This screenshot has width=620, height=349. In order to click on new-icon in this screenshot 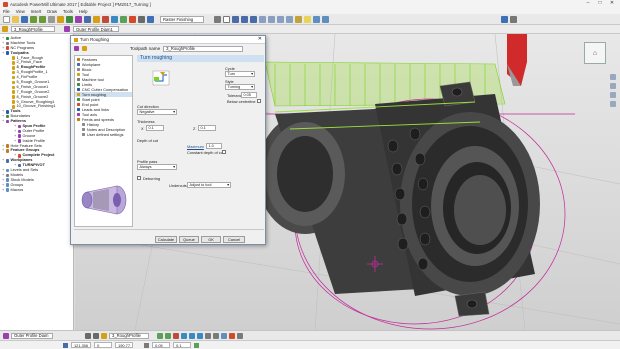, I will do `click(6, 19)`.